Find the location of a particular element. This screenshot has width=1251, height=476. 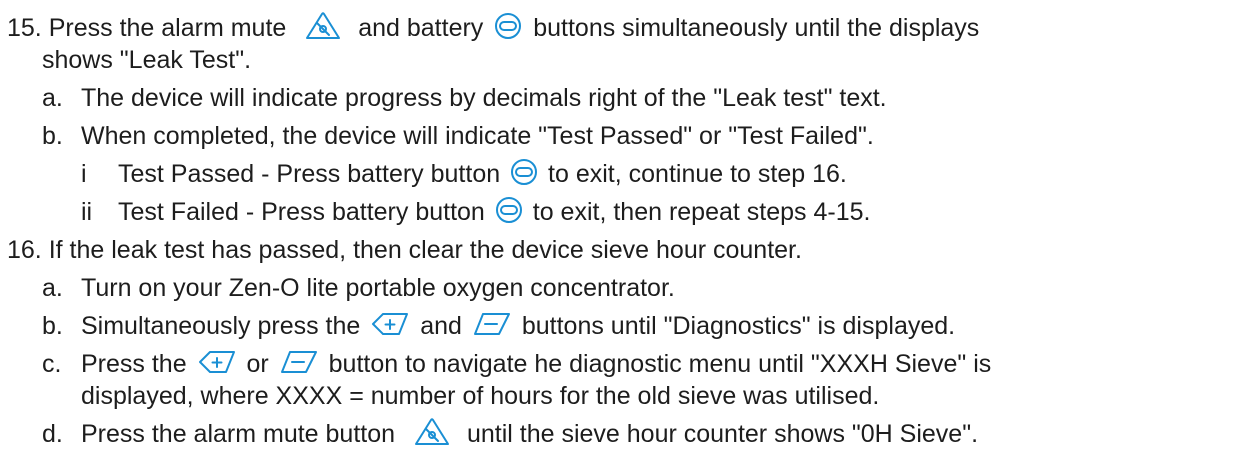

step-15ii-text-1: Test Failed - Press battery button is located at coordinates (301, 212).